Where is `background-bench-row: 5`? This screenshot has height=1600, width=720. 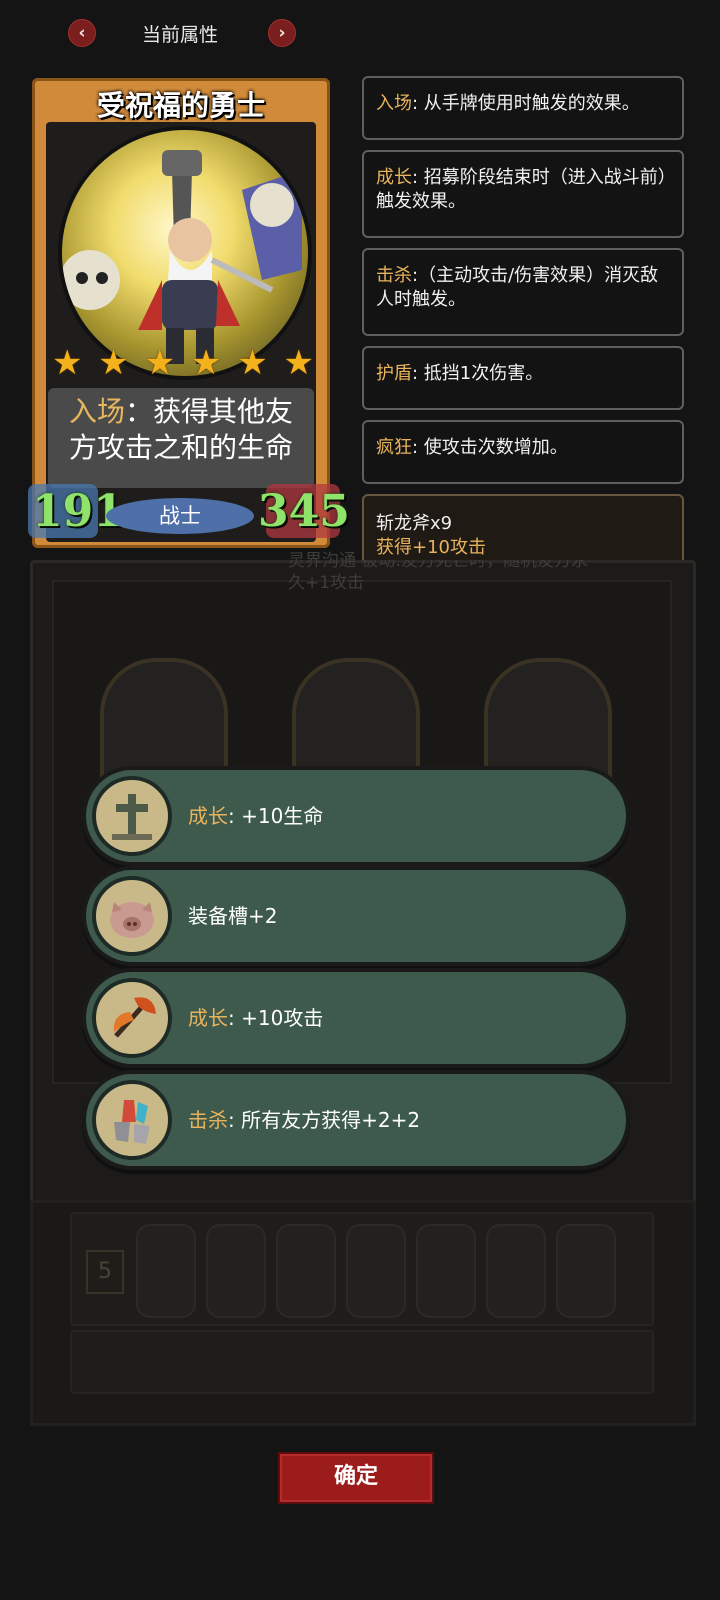
background-bench-row: 5 is located at coordinates (362, 1269).